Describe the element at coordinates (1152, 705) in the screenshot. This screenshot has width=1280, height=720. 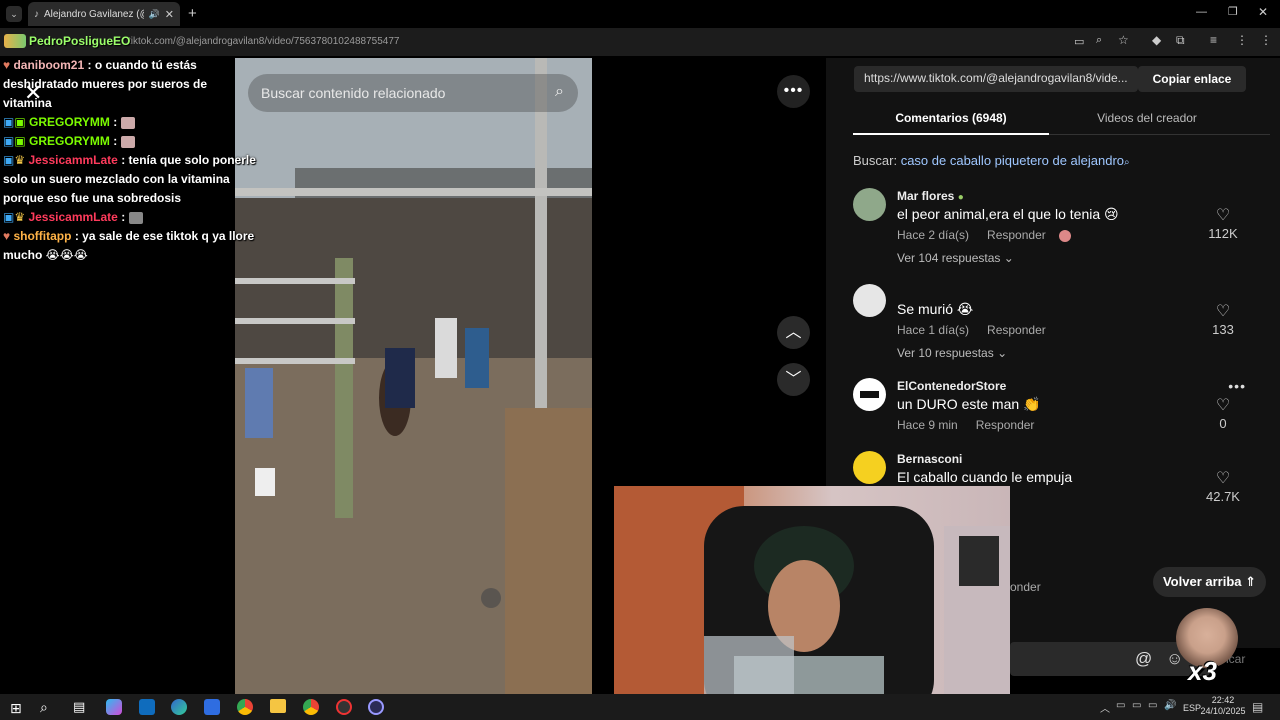
I see `battery-icon: ▭` at that location.